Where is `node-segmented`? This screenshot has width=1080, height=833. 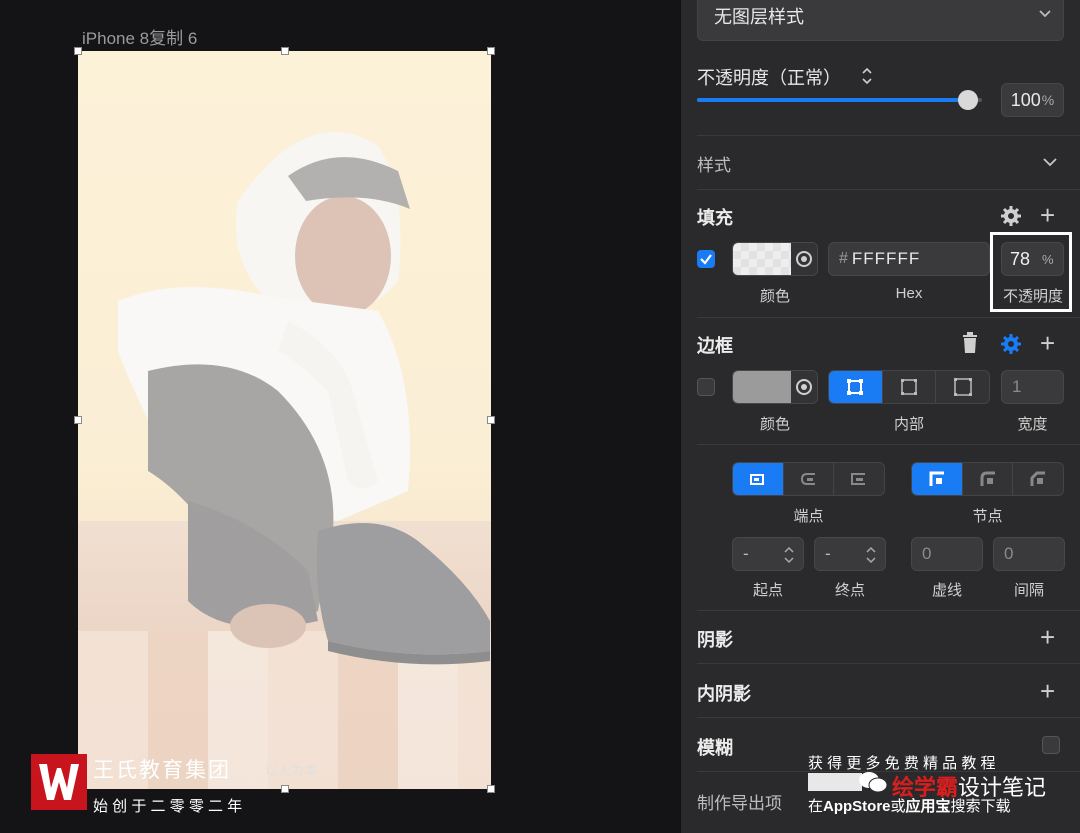
node-segmented is located at coordinates (987, 479).